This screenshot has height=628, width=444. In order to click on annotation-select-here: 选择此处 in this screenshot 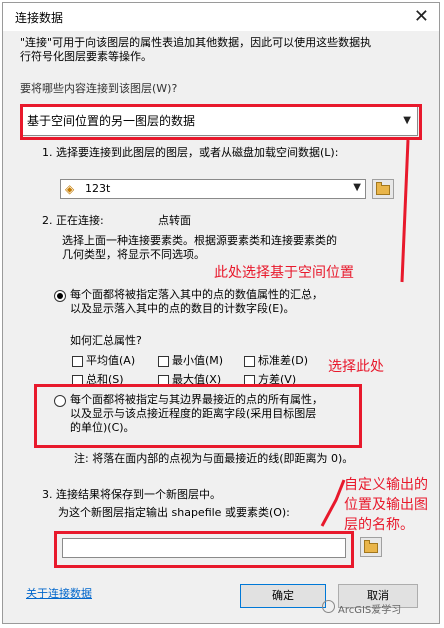, I will do `click(356, 367)`.